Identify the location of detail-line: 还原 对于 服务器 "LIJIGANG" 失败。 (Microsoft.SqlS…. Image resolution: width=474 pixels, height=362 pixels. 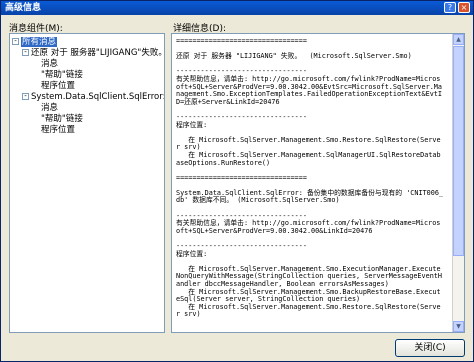
(294, 56).